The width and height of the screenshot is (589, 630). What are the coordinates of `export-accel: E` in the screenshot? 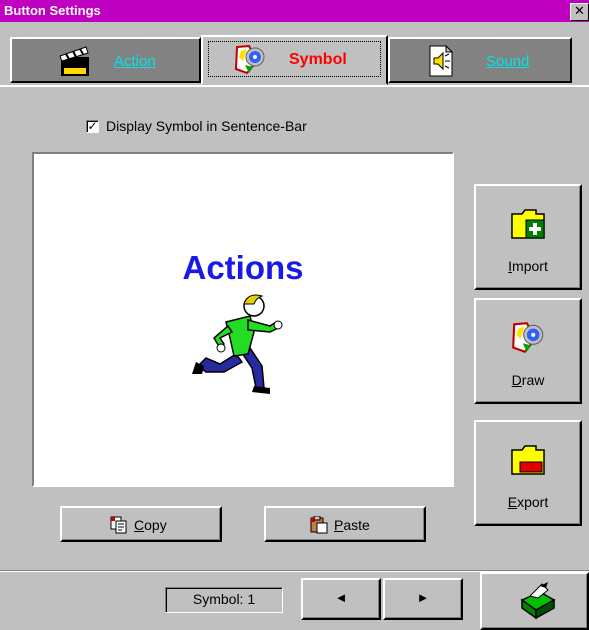 It's located at (512, 502).